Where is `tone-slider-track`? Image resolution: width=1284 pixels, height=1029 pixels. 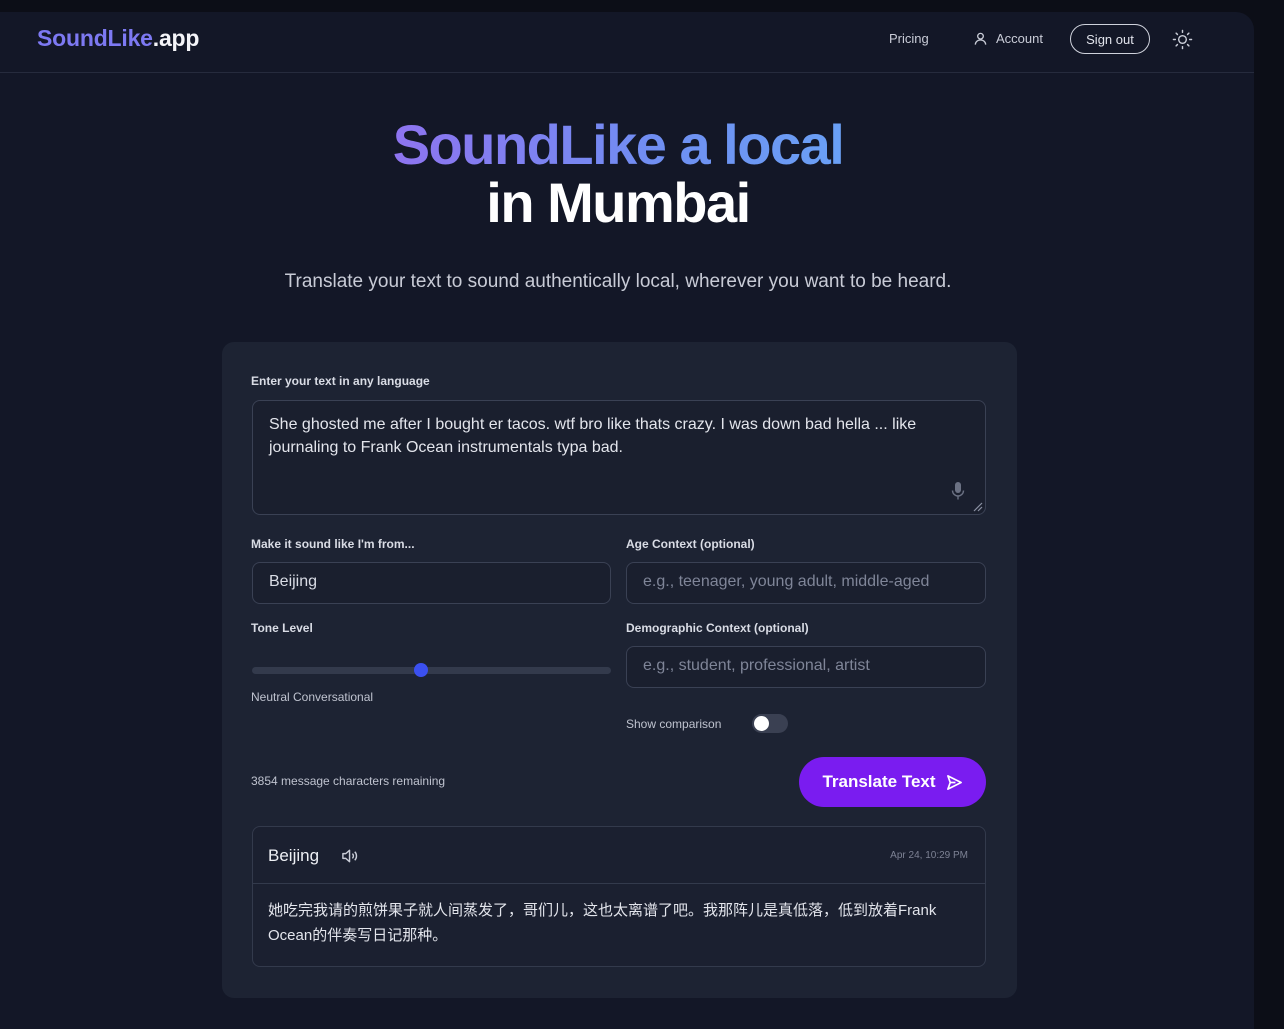
tone-slider-track is located at coordinates (431, 670).